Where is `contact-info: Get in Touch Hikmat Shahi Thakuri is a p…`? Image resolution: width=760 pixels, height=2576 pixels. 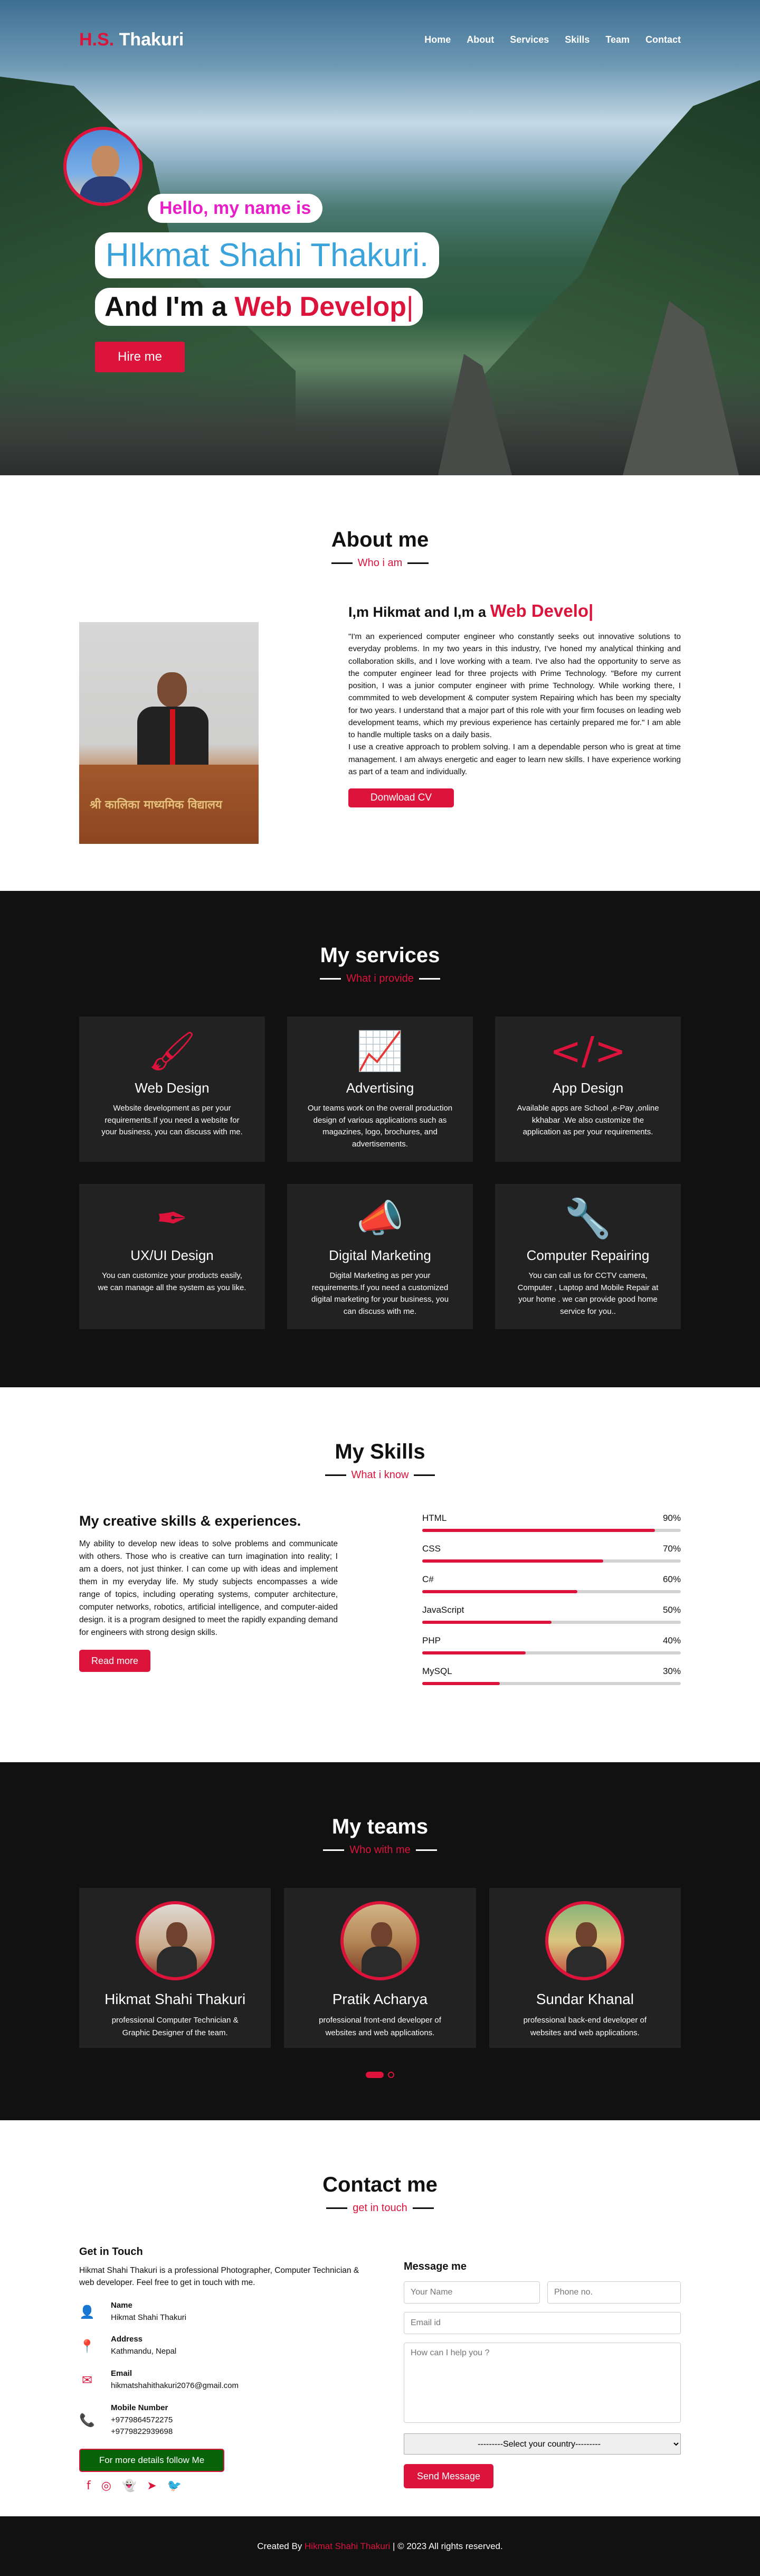
contact-info: Get in Touch Hikmat Shahi Thakuri is a p… is located at coordinates (227, 2369).